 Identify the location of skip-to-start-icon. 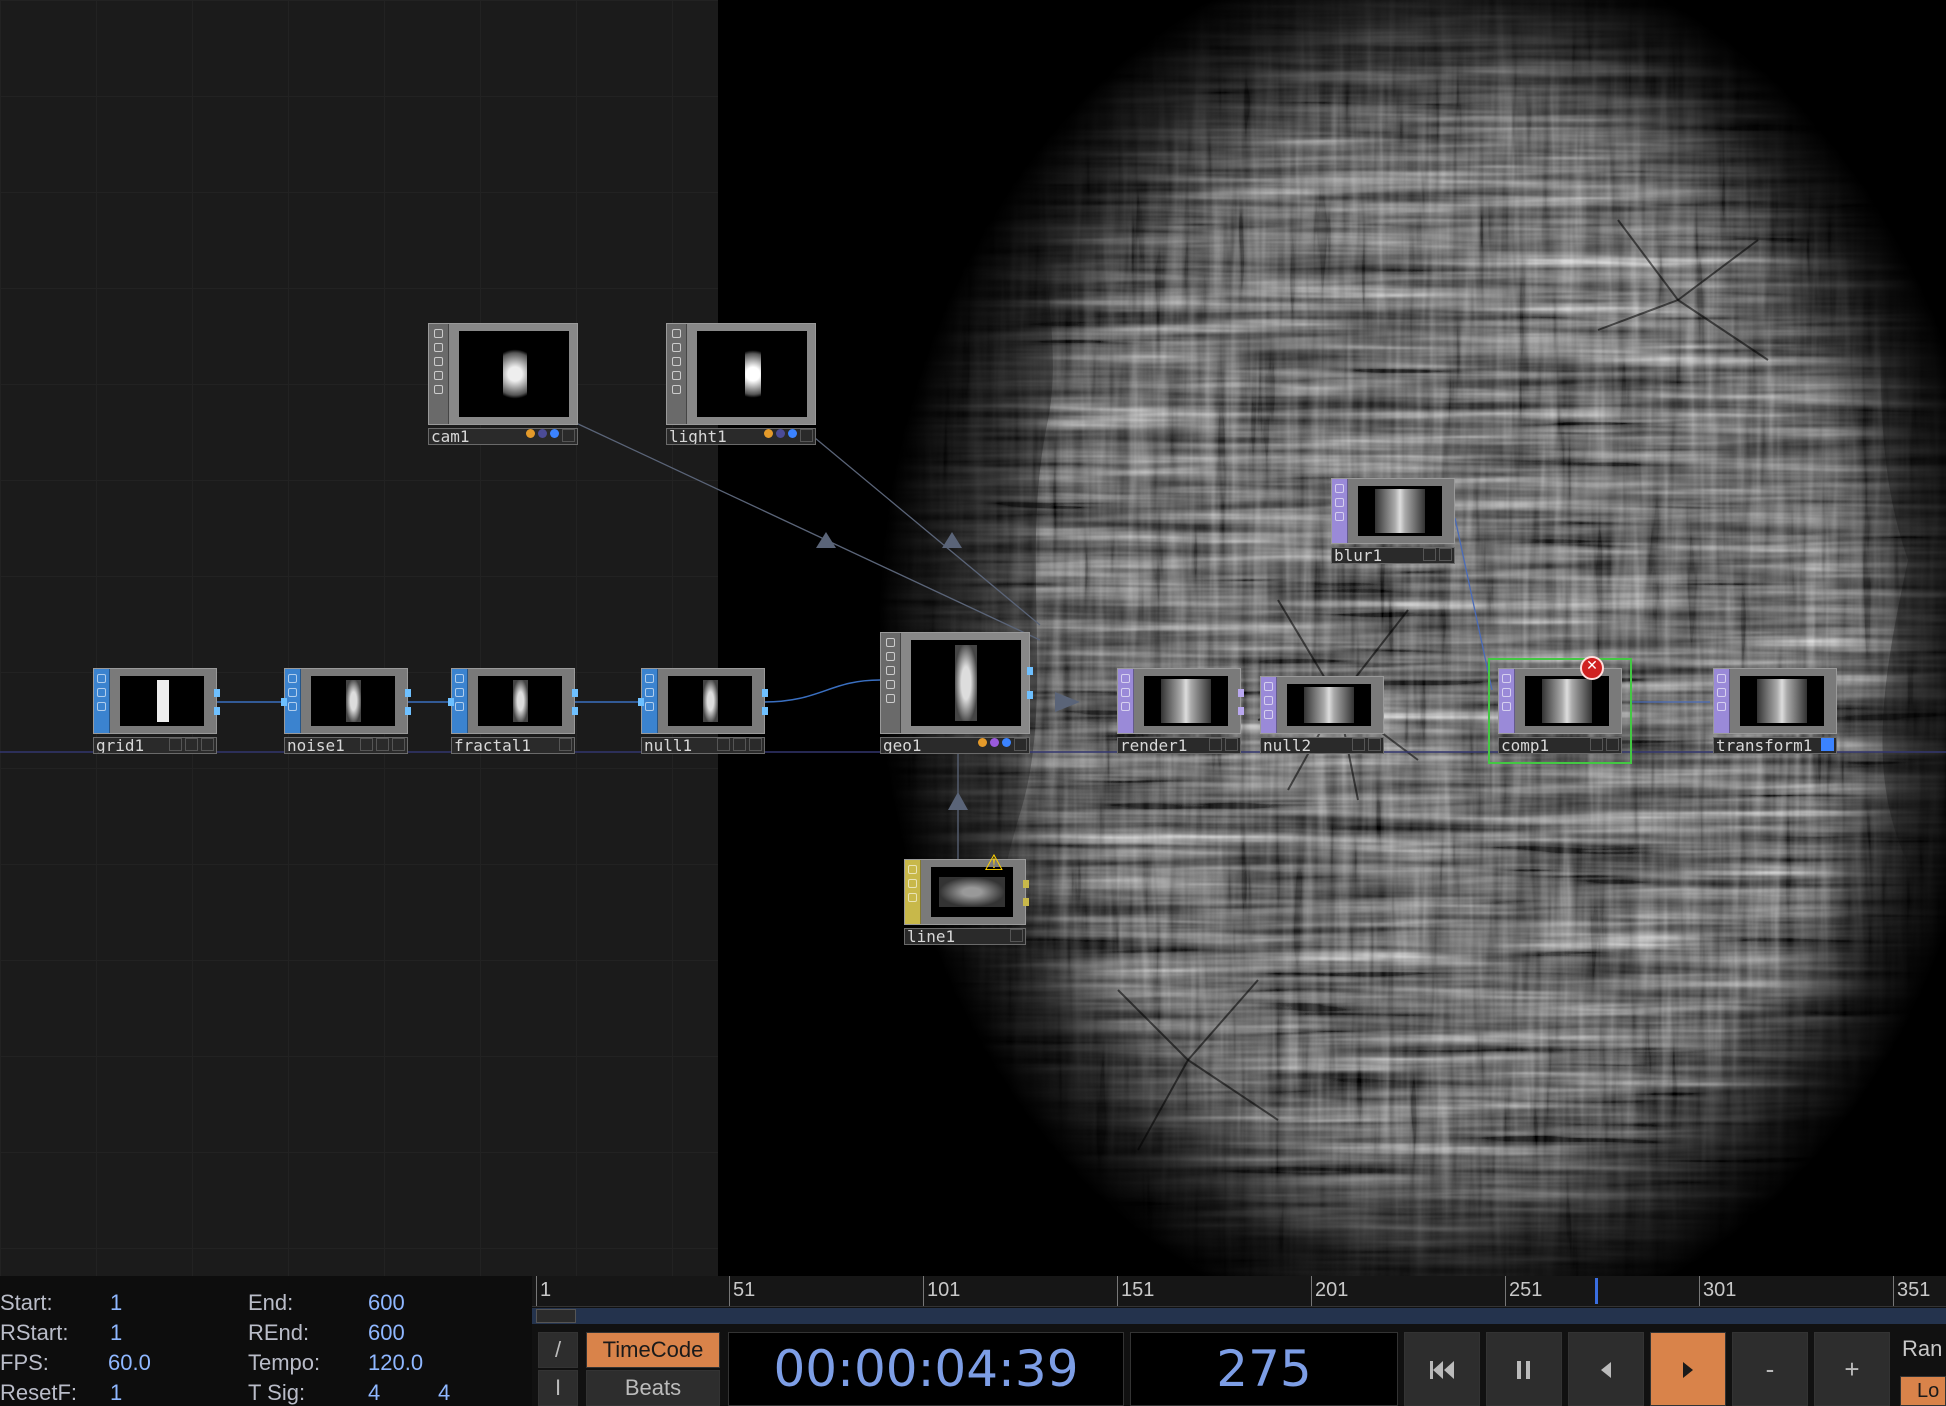
(1442, 1370).